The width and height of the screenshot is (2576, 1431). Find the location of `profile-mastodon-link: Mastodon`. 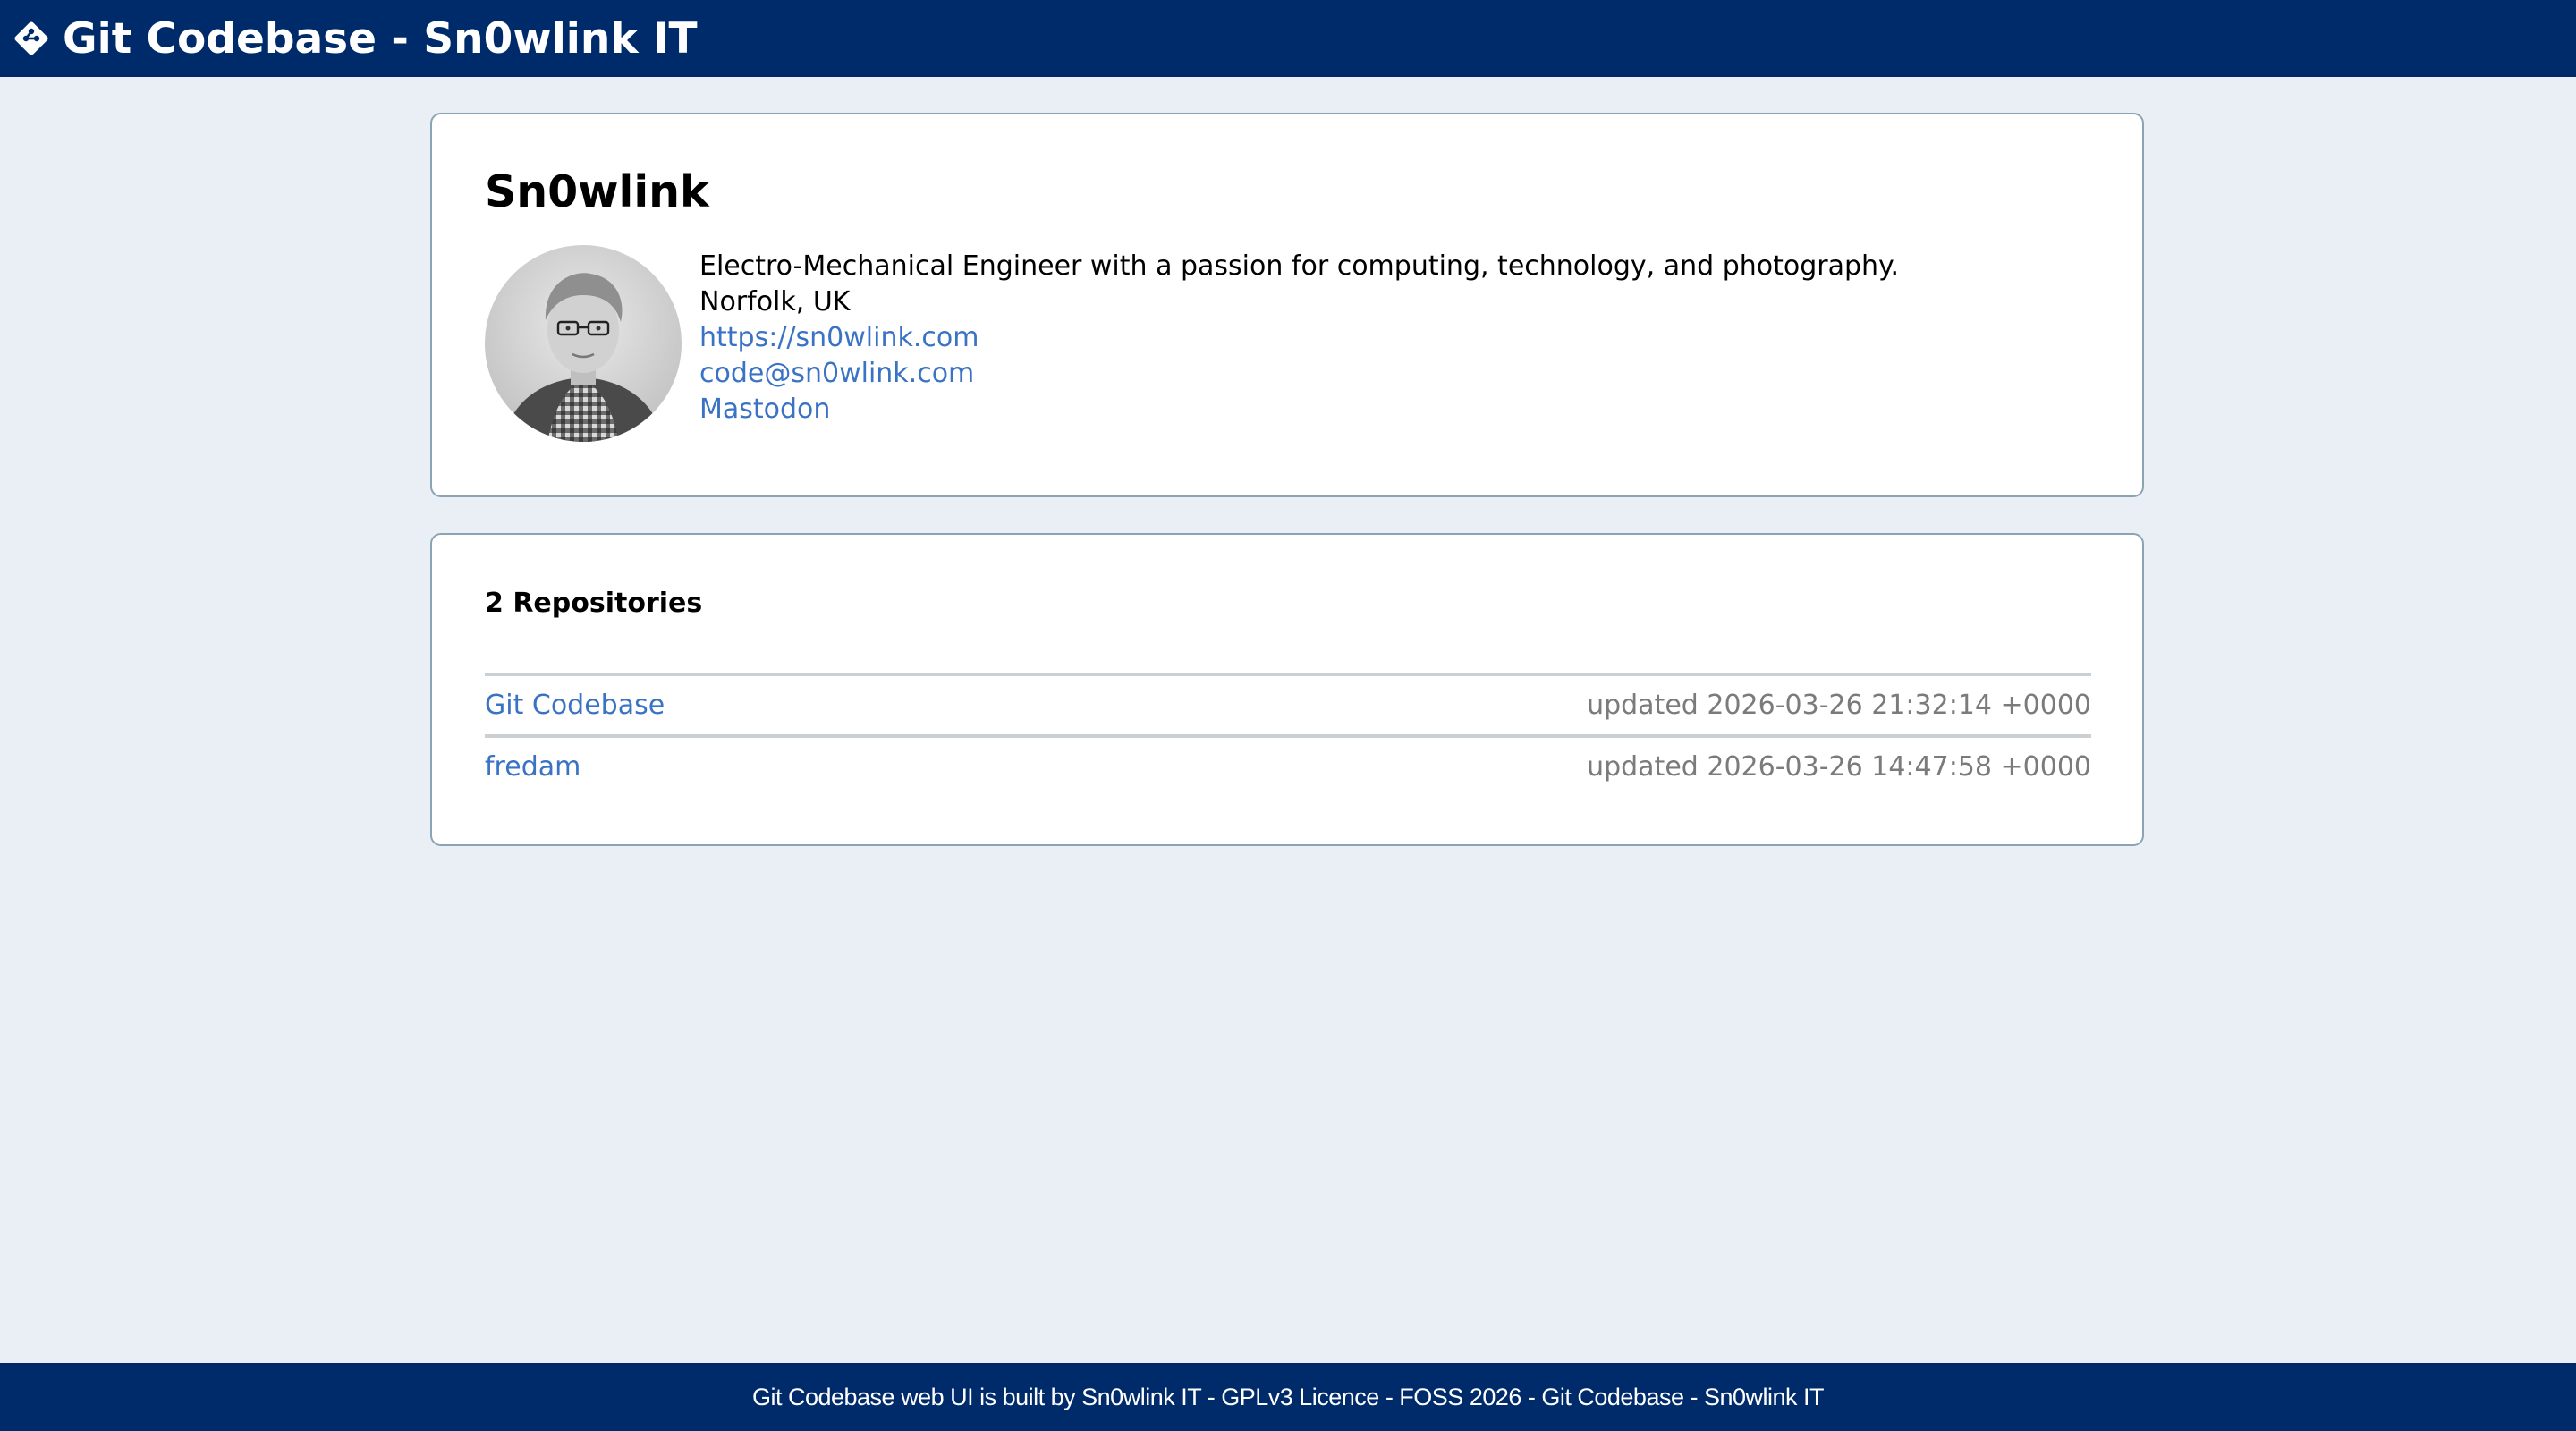

profile-mastodon-link: Mastodon is located at coordinates (764, 410).